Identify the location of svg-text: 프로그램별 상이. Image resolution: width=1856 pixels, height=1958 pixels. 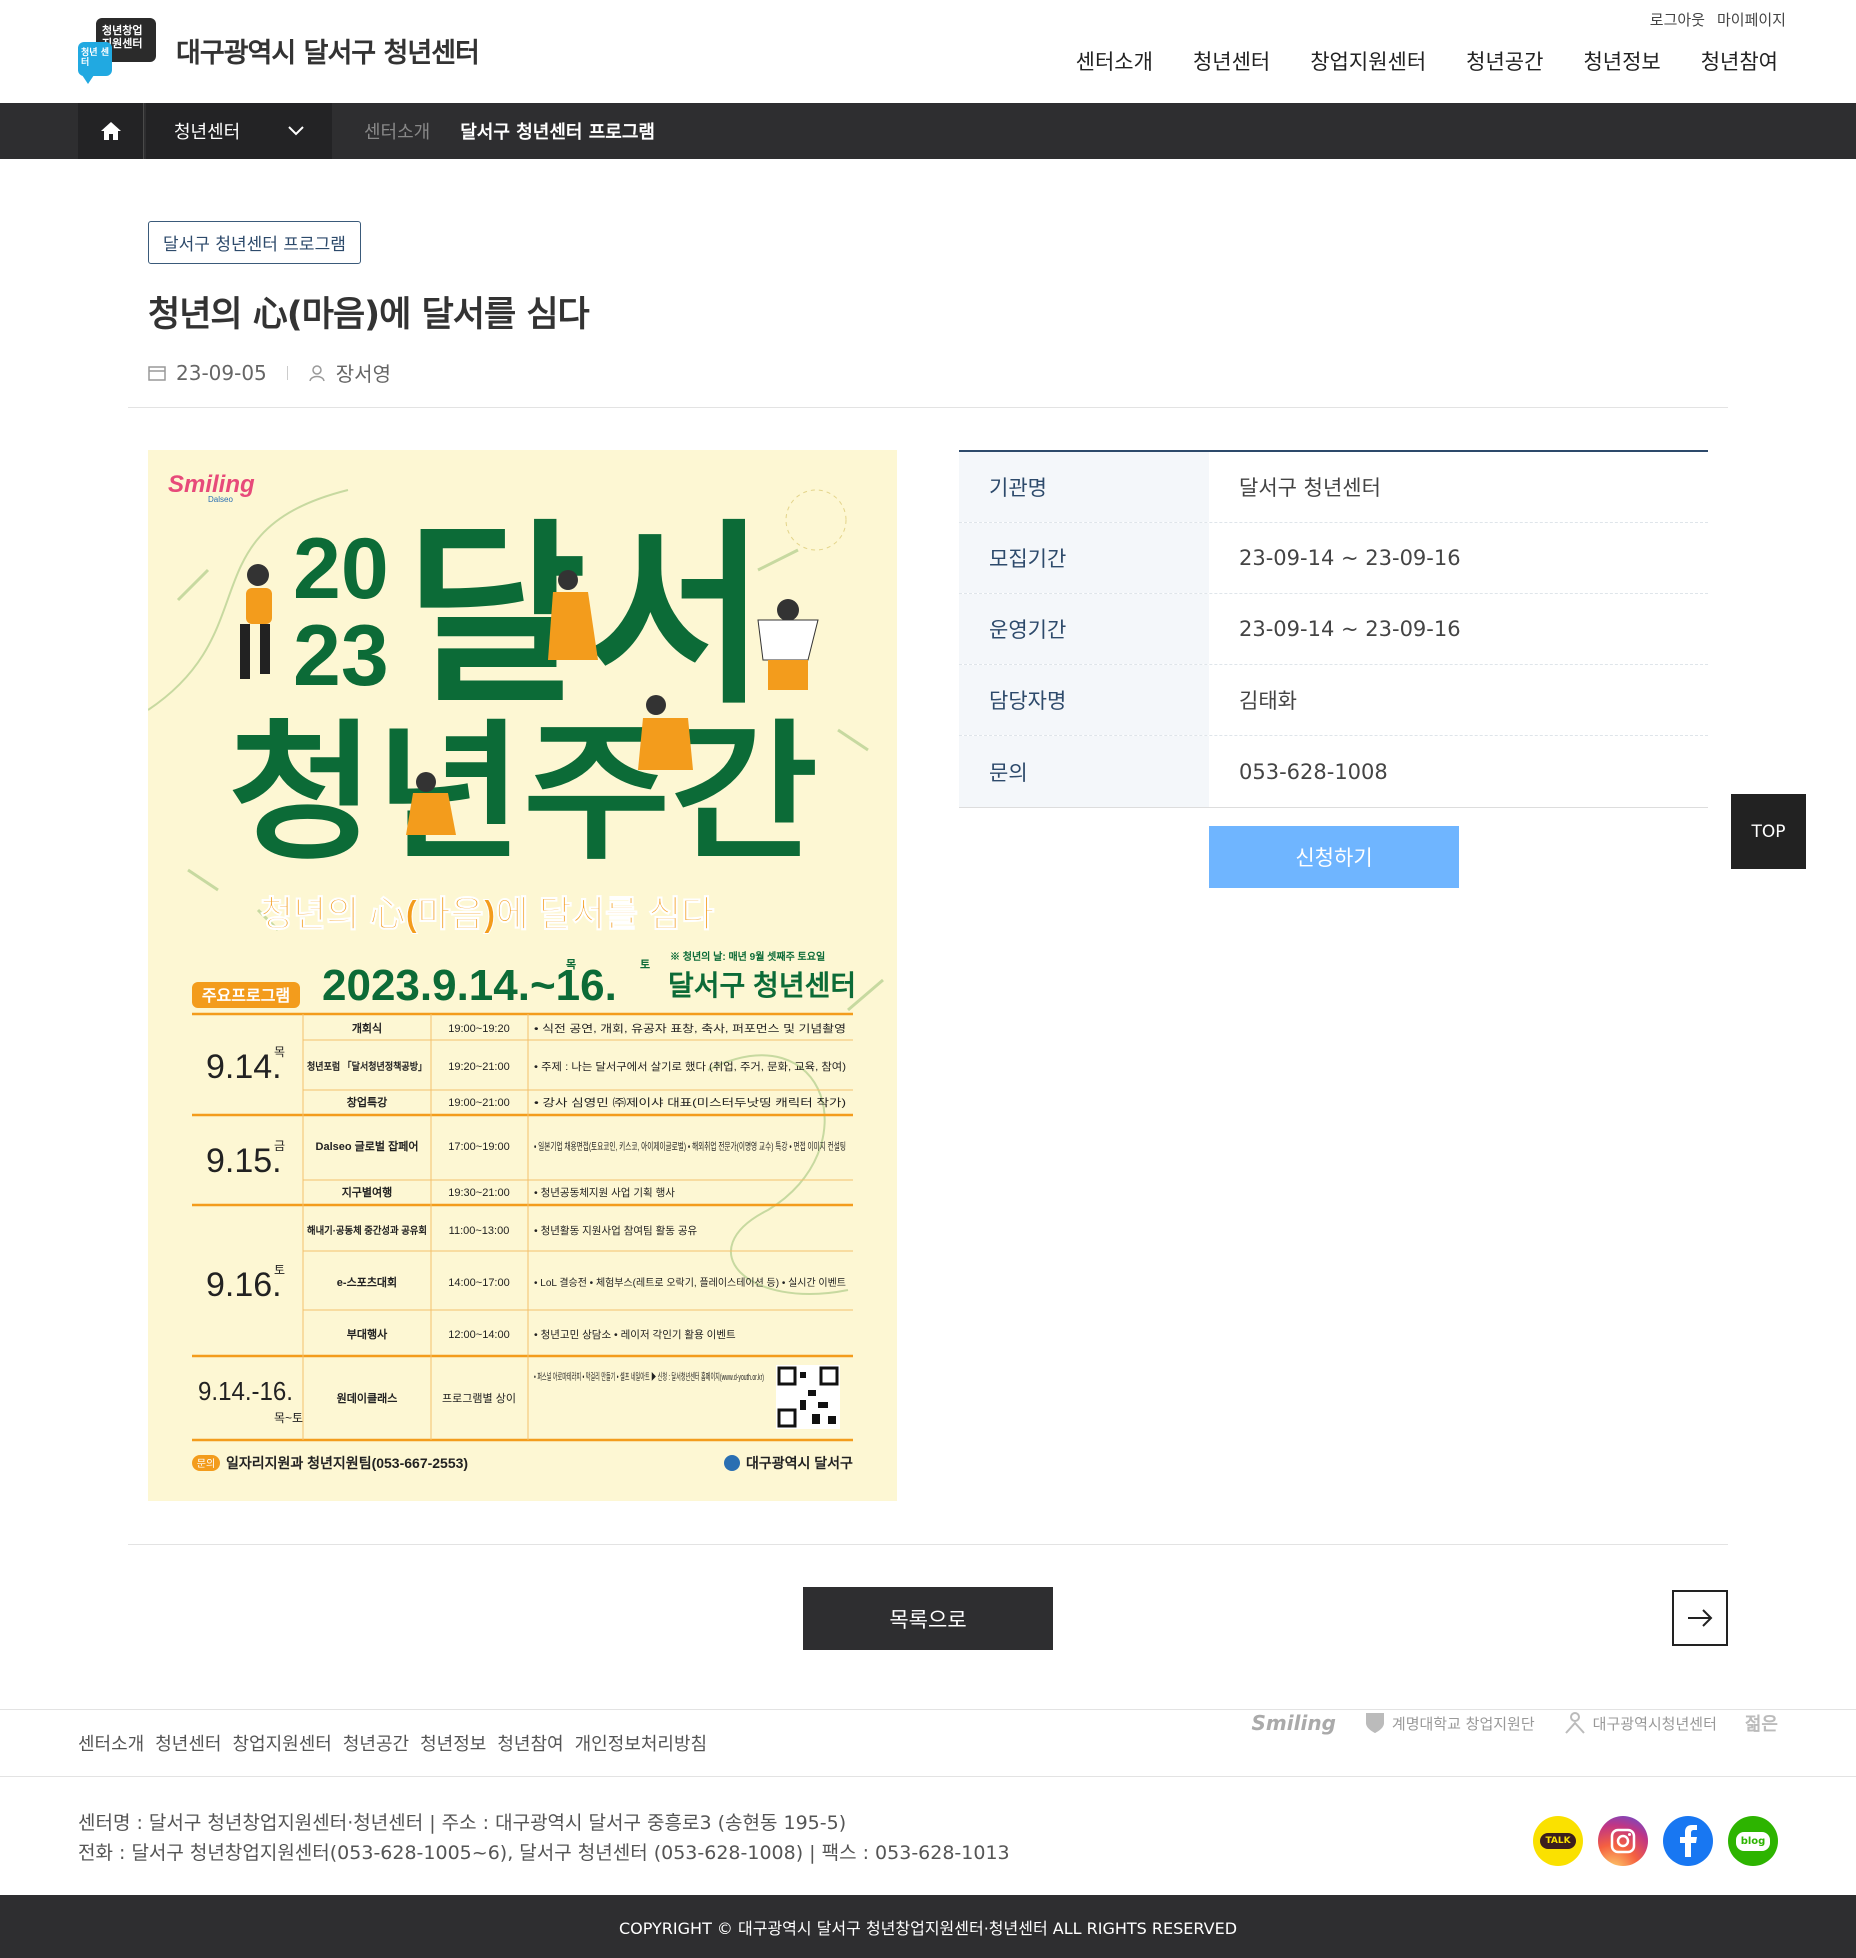
(479, 1398).